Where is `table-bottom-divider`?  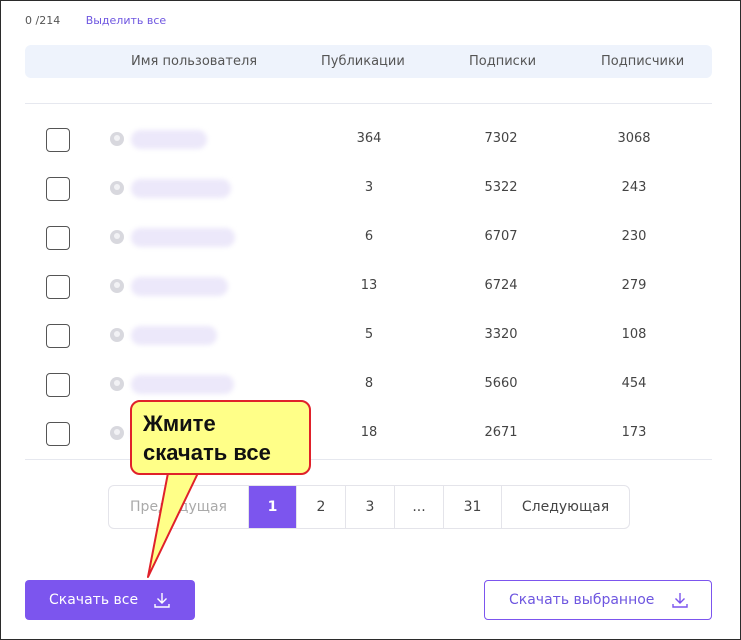
table-bottom-divider is located at coordinates (368, 459).